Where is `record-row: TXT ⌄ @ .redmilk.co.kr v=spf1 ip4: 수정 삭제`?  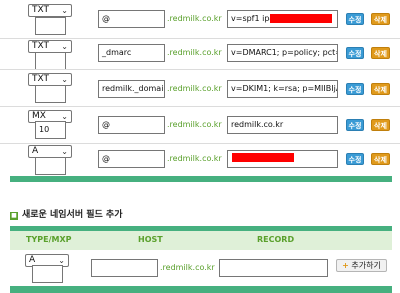 record-row: TXT ⌄ @ .redmilk.co.kr v=spf1 ip4: 수정 삭제 is located at coordinates (200, 19).